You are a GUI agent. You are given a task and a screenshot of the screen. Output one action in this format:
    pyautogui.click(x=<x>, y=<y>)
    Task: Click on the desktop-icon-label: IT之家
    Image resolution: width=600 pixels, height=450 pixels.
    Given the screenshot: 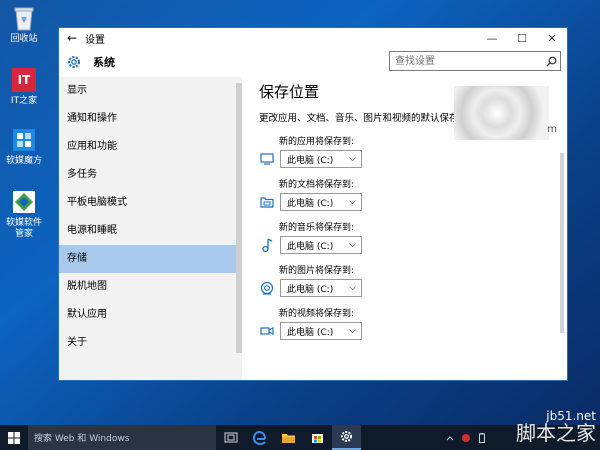 What is the action you would take?
    pyautogui.click(x=24, y=101)
    